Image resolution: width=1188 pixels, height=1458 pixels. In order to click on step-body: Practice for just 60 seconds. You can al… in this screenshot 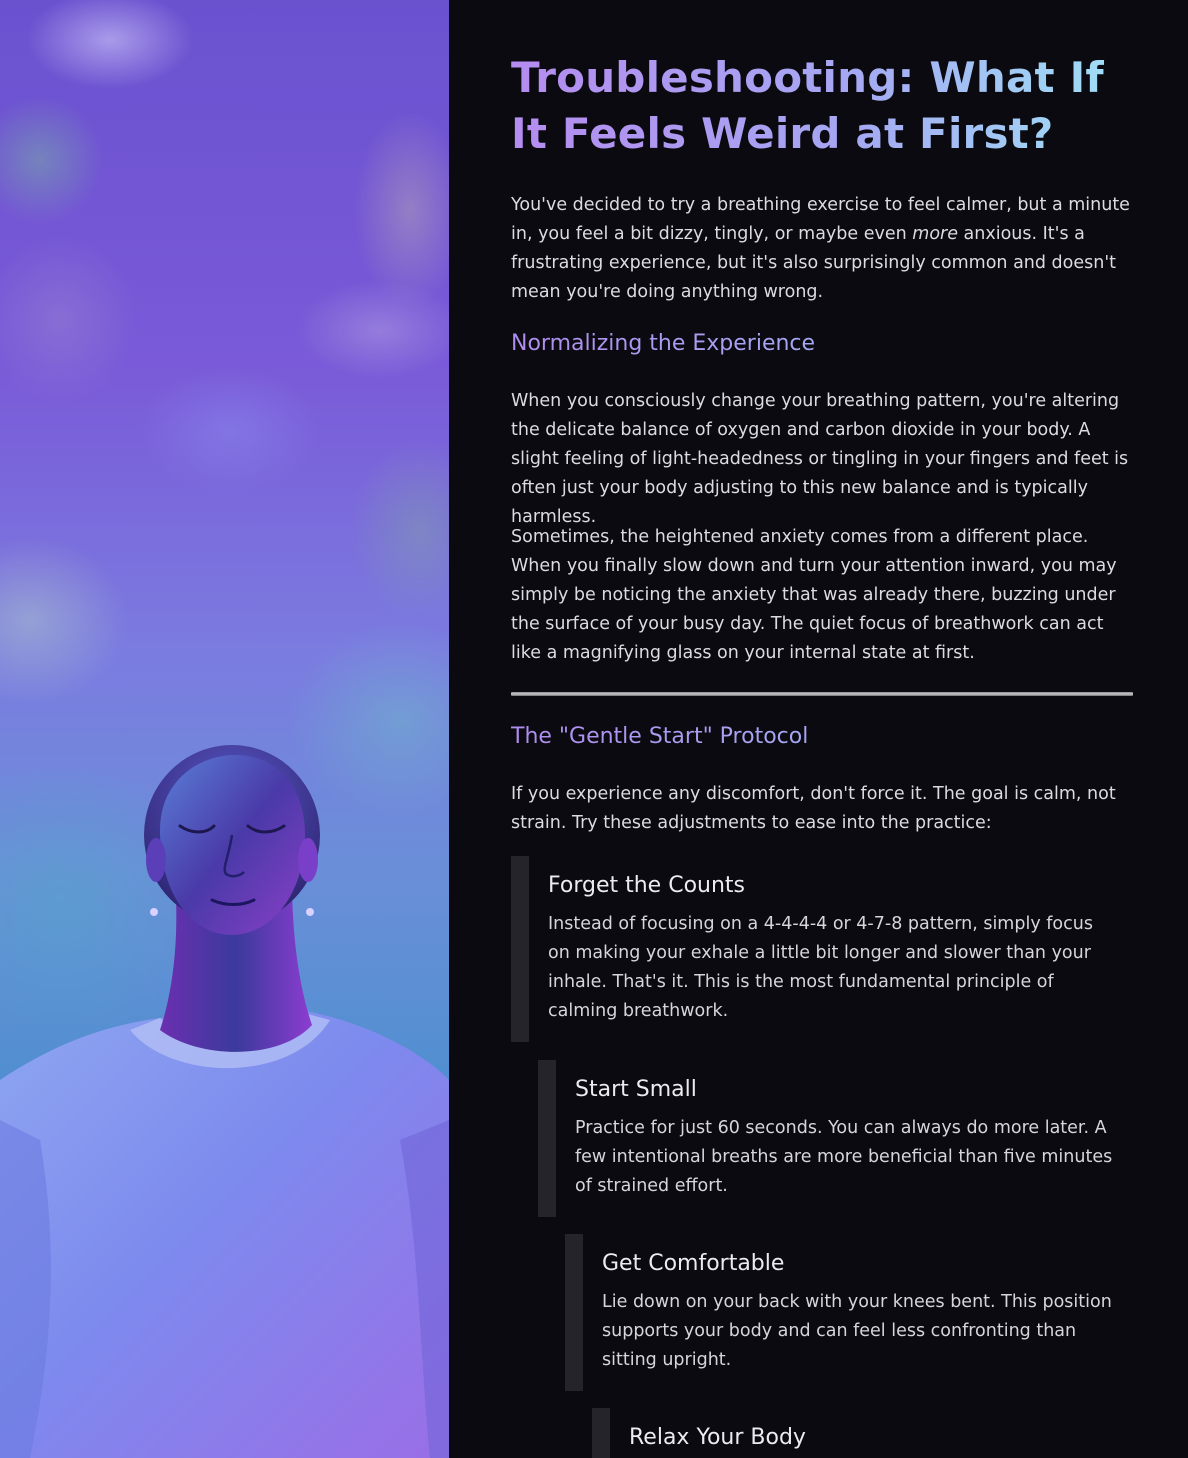, I will do `click(844, 1157)`.